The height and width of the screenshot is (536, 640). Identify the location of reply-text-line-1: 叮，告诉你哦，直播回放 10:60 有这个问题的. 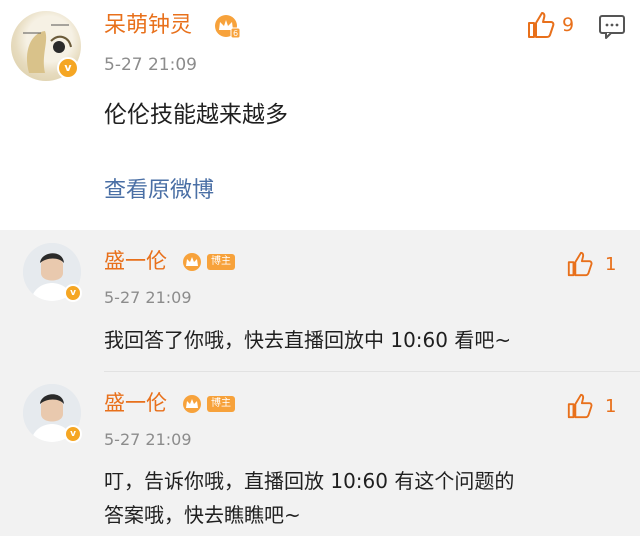
(309, 481).